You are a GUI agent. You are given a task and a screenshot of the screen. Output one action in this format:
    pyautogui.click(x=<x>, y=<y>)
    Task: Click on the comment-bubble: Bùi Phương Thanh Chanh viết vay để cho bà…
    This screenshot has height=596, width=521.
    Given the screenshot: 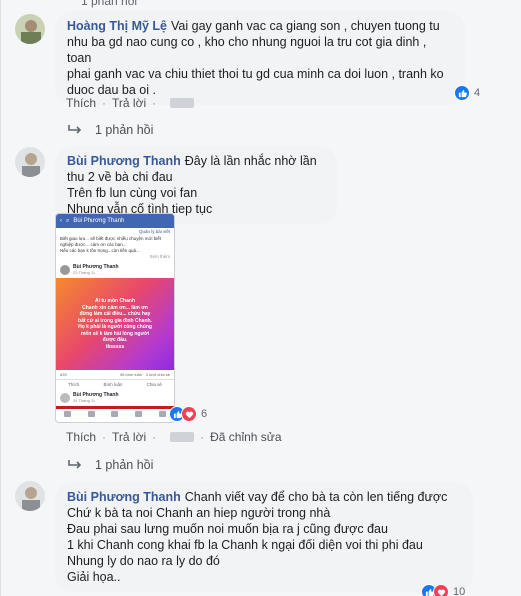 What is the action you would take?
    pyautogui.click(x=264, y=537)
    